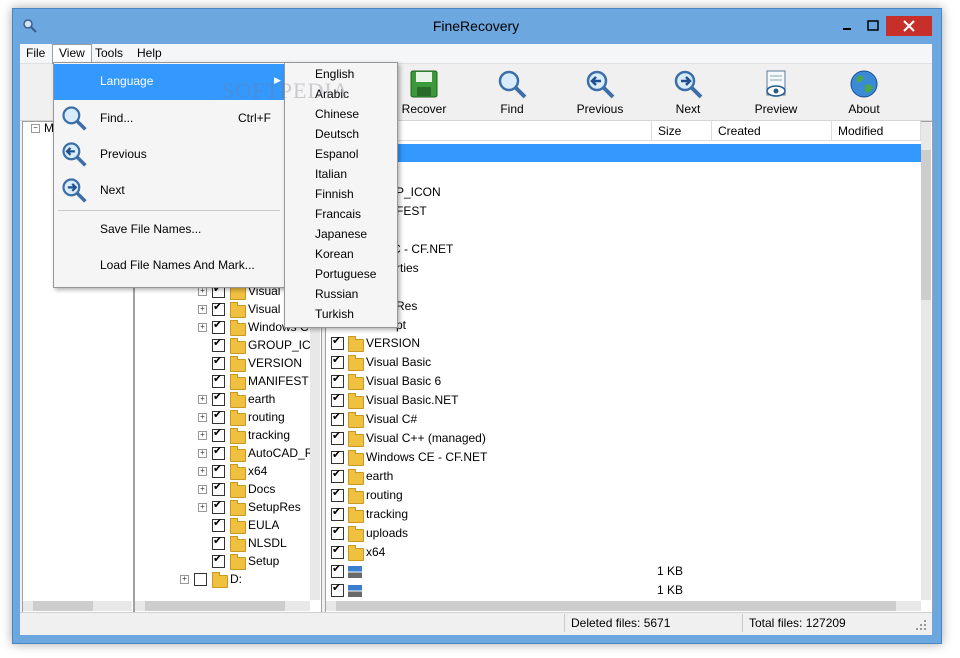 This screenshot has width=960, height=658. Describe the element at coordinates (169, 118) in the screenshot. I see `view-menu-find: Find... Ctrl+F` at that location.